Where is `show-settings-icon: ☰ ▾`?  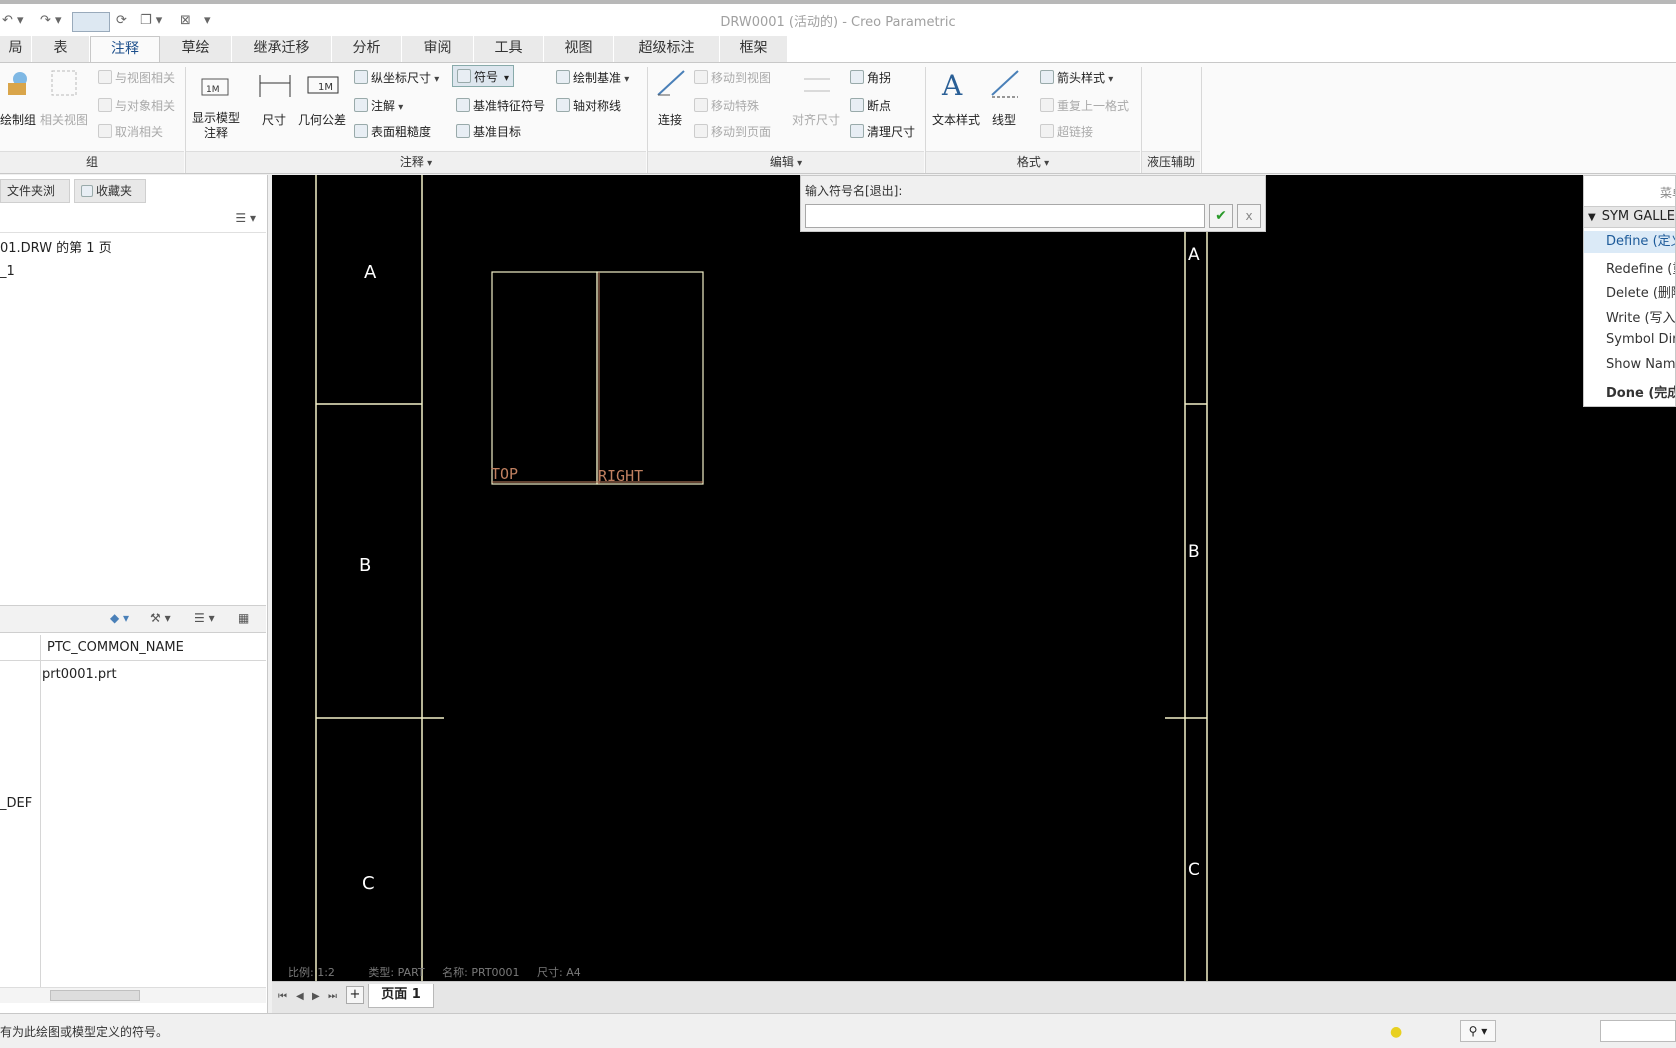 show-settings-icon: ☰ ▾ is located at coordinates (245, 218).